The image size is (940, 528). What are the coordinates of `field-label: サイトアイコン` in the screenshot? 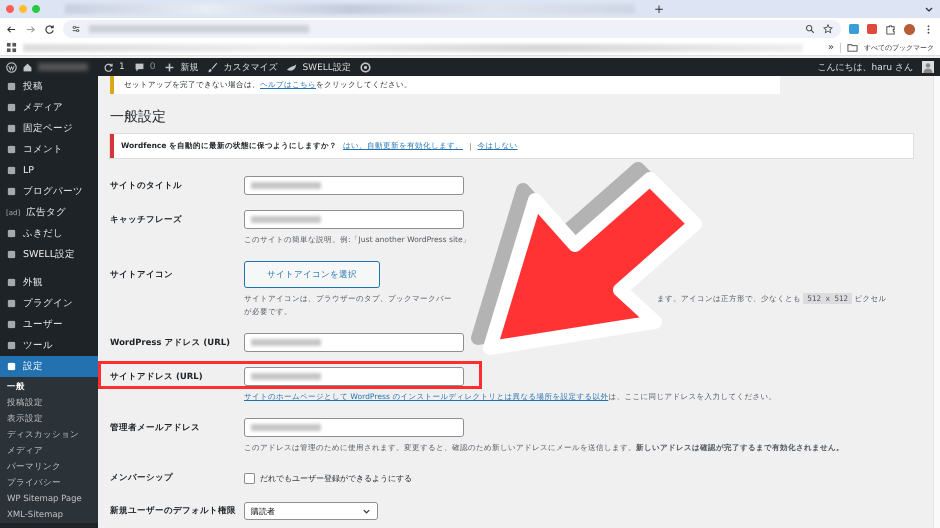 It's located at (142, 274).